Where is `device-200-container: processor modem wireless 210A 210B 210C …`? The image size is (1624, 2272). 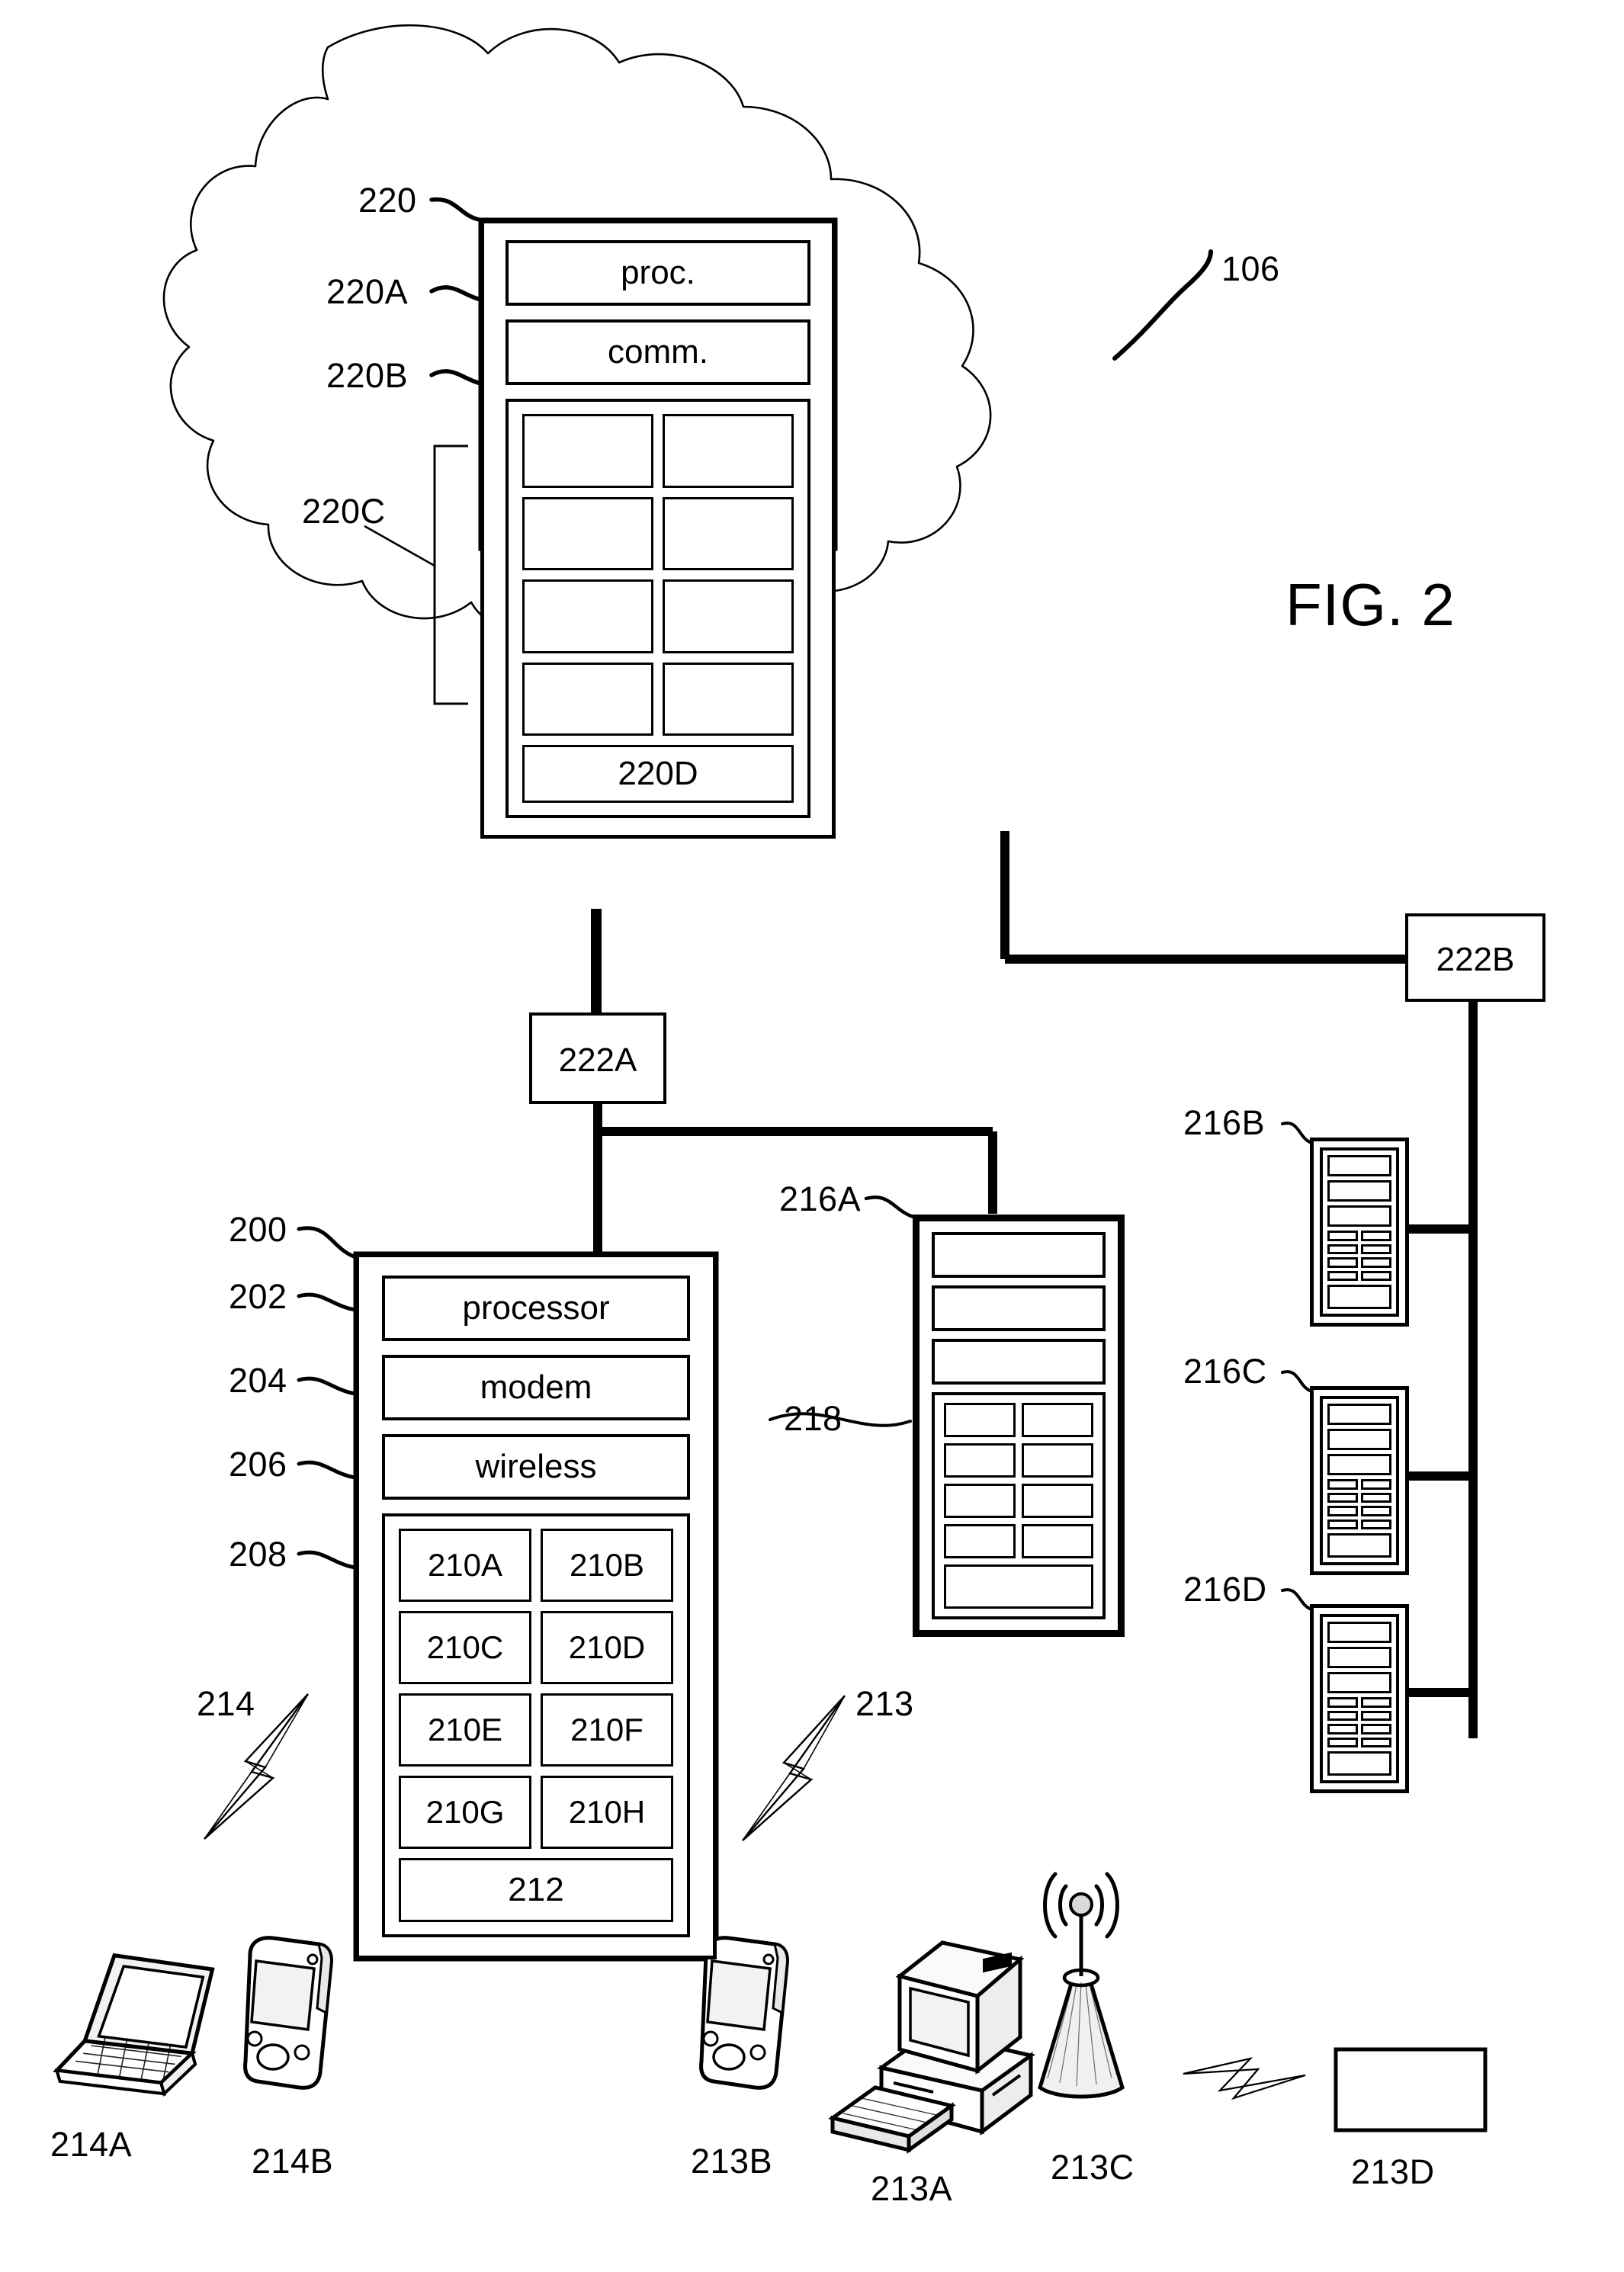 device-200-container: processor modem wireless 210A 210B 210C … is located at coordinates (536, 1606).